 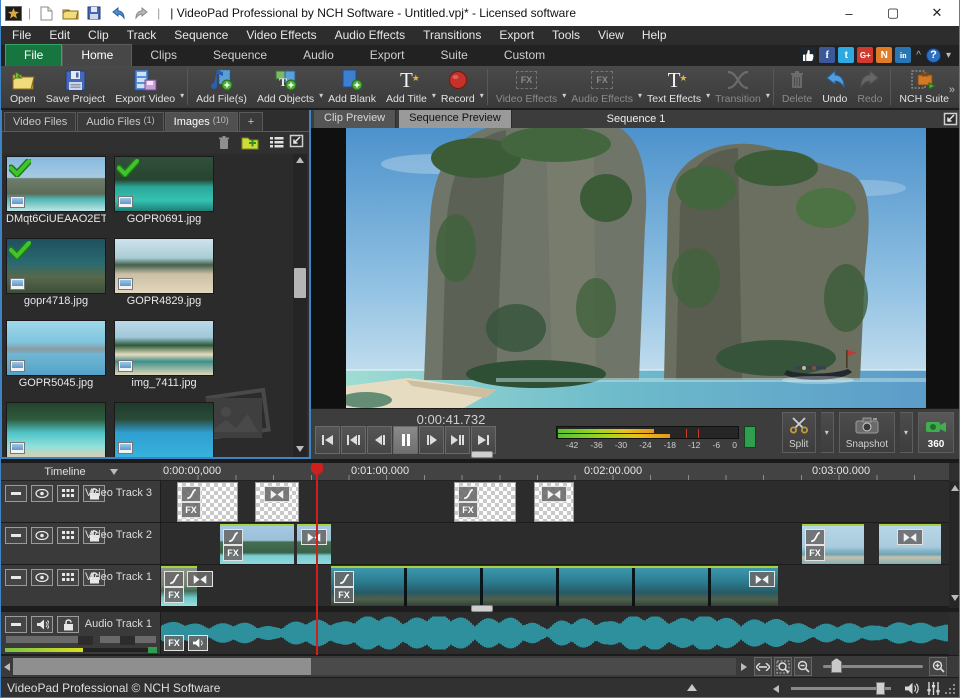 I want to click on menu-item-export: Export, so click(x=516, y=35).